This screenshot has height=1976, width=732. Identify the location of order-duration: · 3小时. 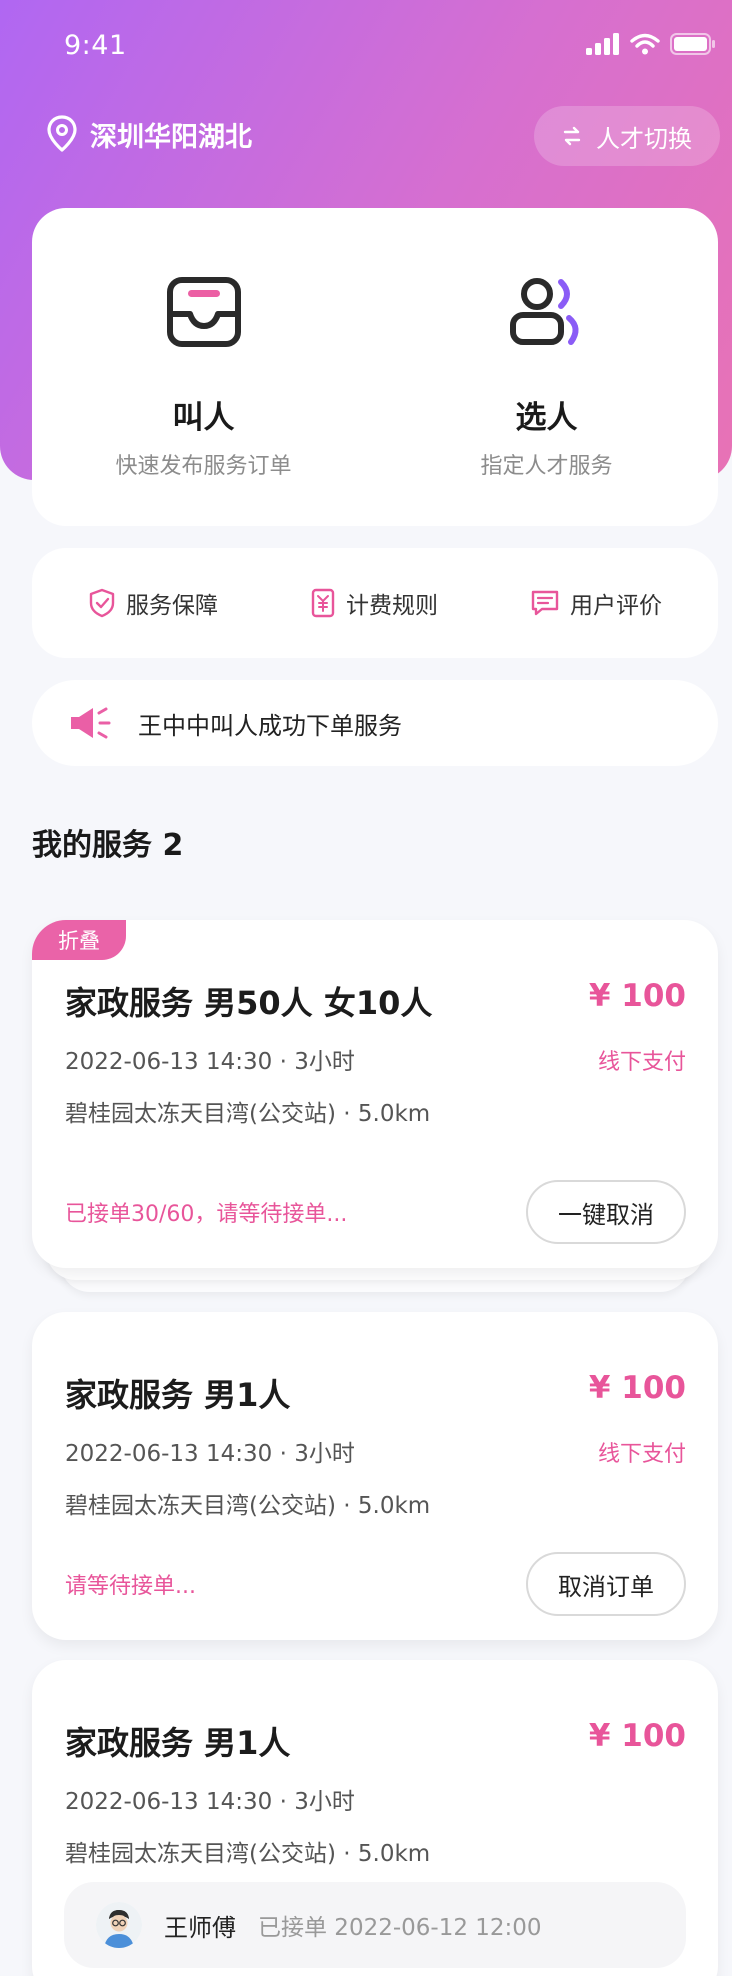
(317, 1802).